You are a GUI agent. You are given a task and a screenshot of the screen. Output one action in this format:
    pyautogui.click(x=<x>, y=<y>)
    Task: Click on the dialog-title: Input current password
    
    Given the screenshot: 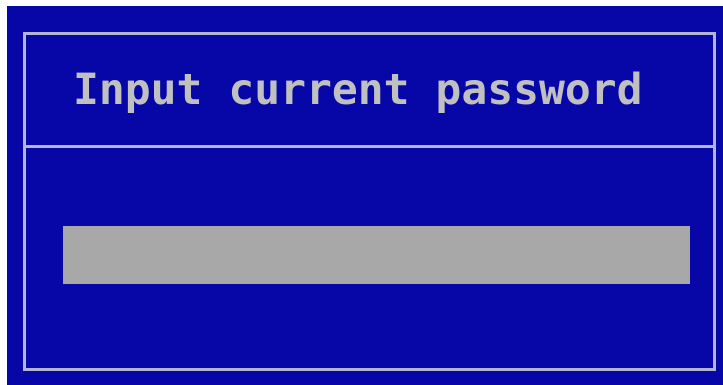 What is the action you would take?
    pyautogui.click(x=358, y=90)
    